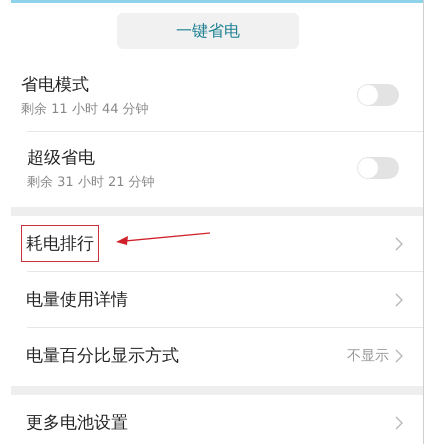 The width and height of the screenshot is (438, 444). Describe the element at coordinates (368, 355) in the screenshot. I see `setting-value: 不显示` at that location.